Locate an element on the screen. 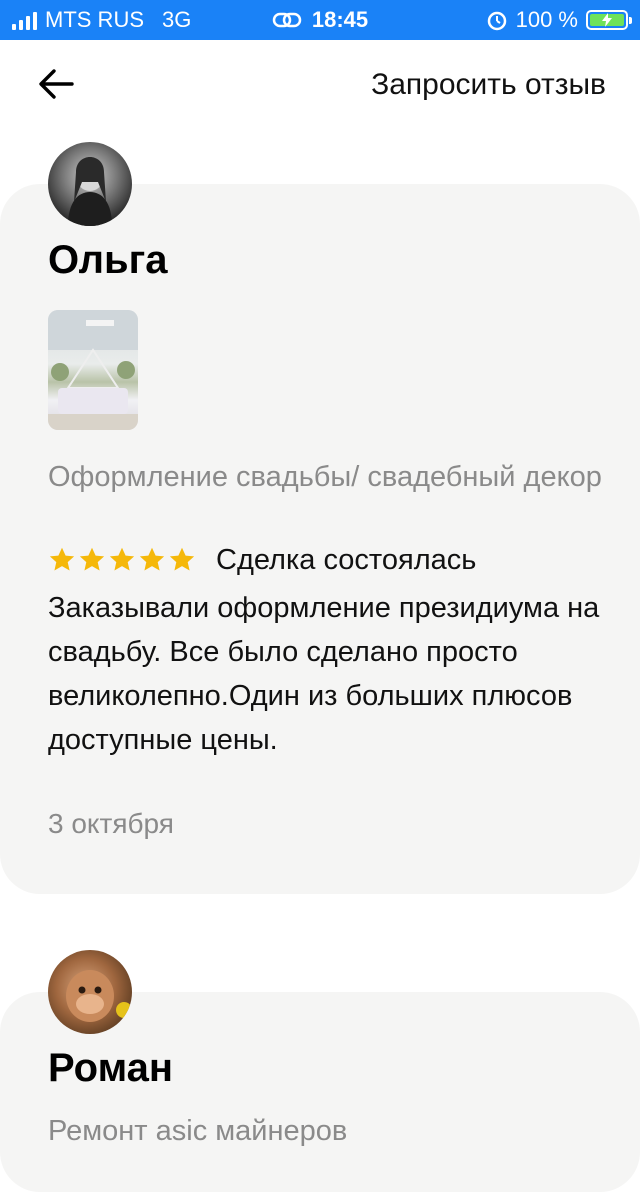 This screenshot has width=640, height=1192. back-button is located at coordinates (56, 84).